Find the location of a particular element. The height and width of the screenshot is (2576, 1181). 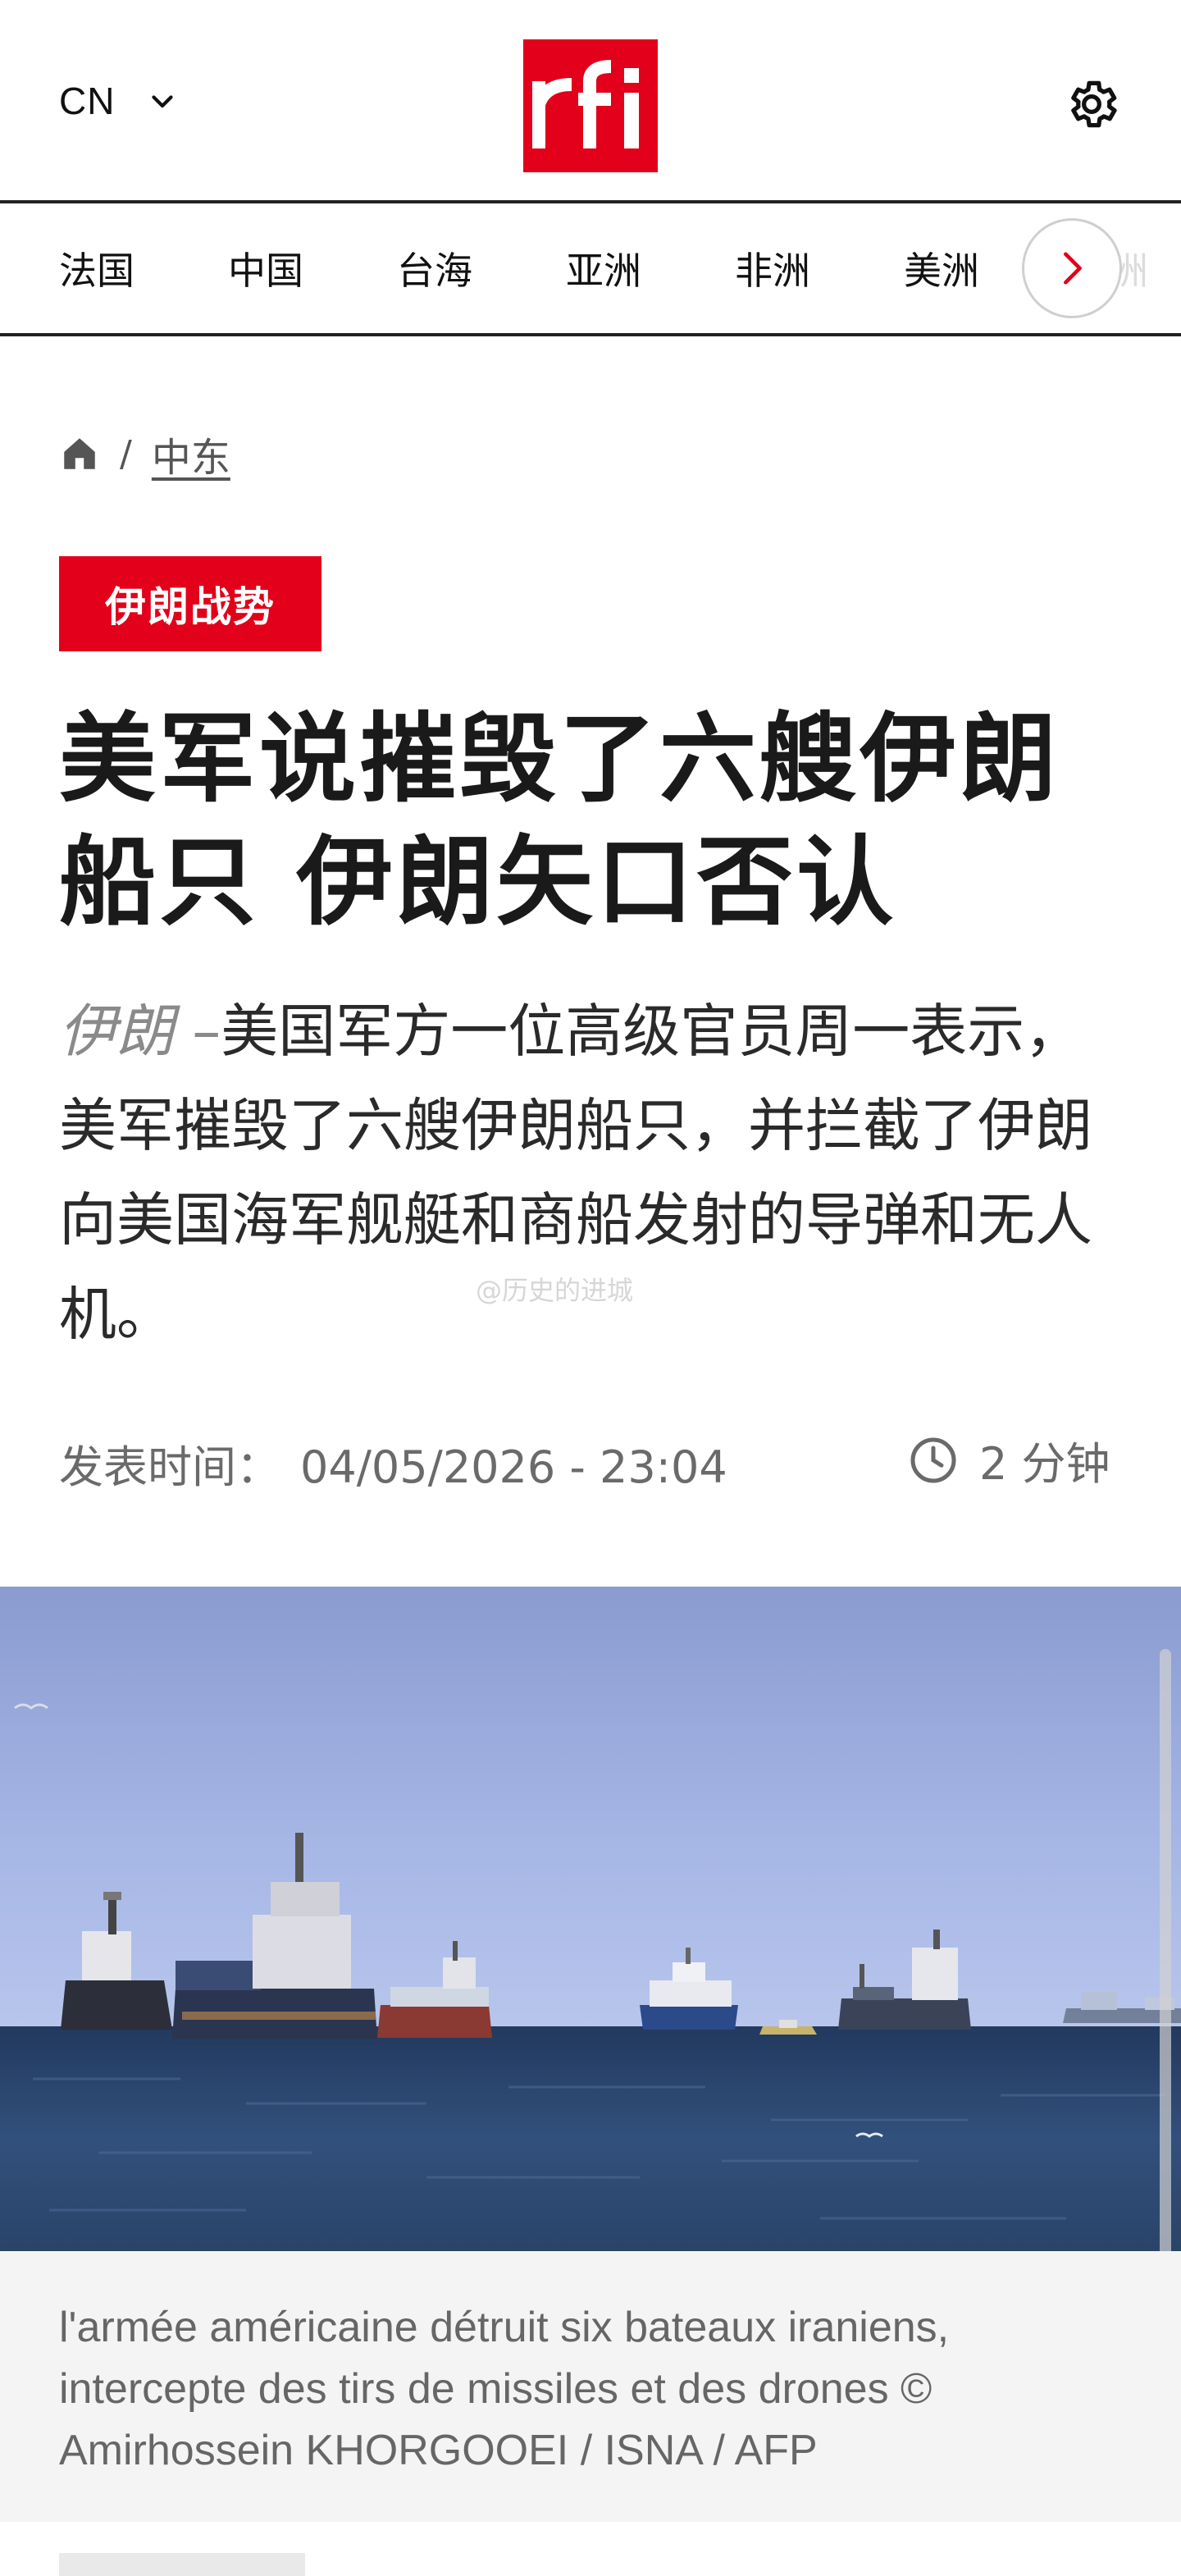

read-time: 2 分钟 is located at coordinates (1009, 1459).